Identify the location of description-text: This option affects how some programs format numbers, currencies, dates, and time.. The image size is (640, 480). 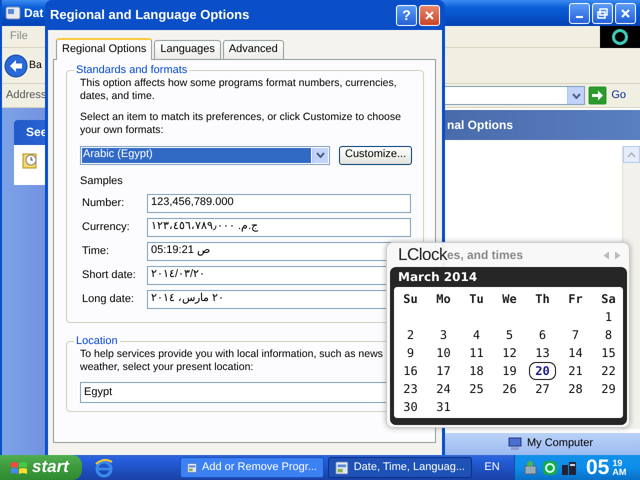
(238, 89).